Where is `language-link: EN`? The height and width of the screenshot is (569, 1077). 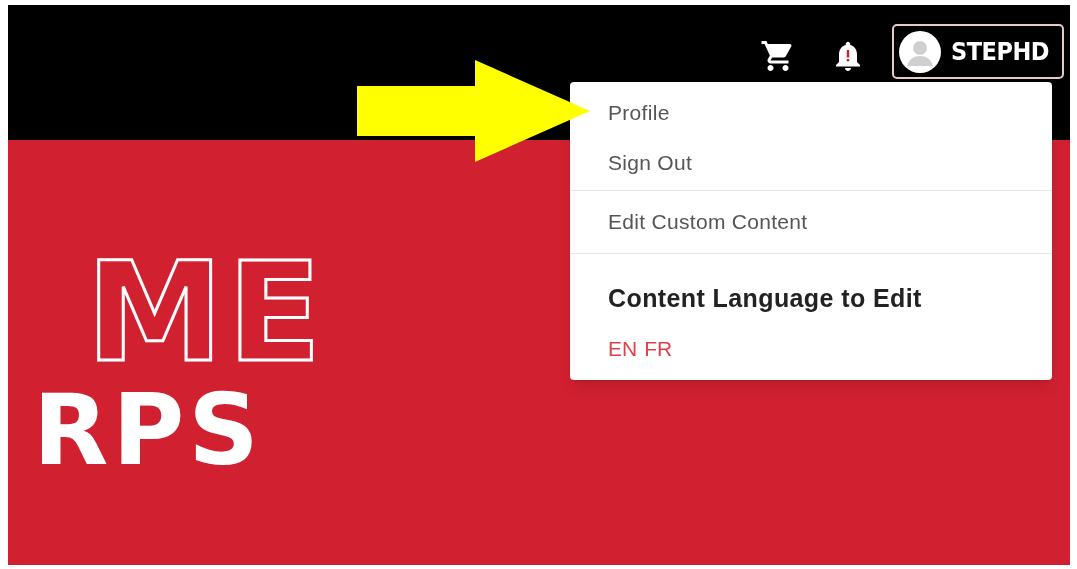
language-link: EN is located at coordinates (623, 349).